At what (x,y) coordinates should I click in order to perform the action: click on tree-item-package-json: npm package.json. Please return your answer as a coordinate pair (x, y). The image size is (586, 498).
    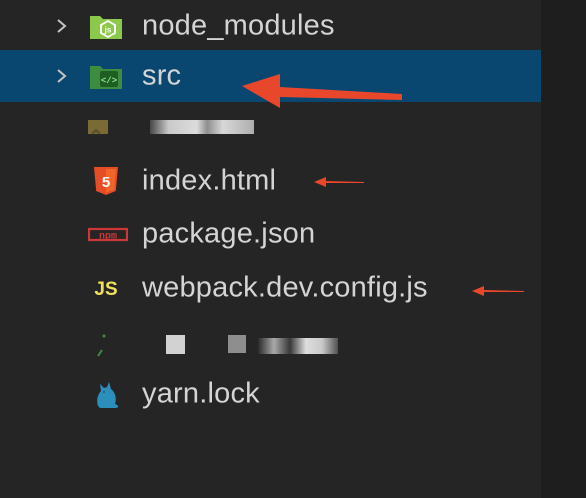
    Looking at the image, I should click on (270, 234).